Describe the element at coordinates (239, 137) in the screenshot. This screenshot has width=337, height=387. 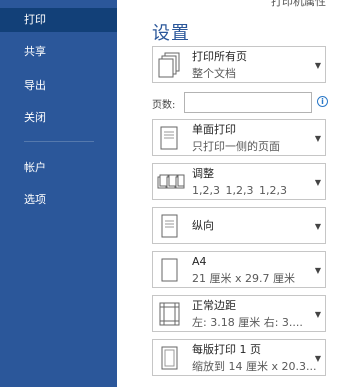
I see `sides-dropdown: 单面打印 只打印一侧的页面 ▼` at that location.